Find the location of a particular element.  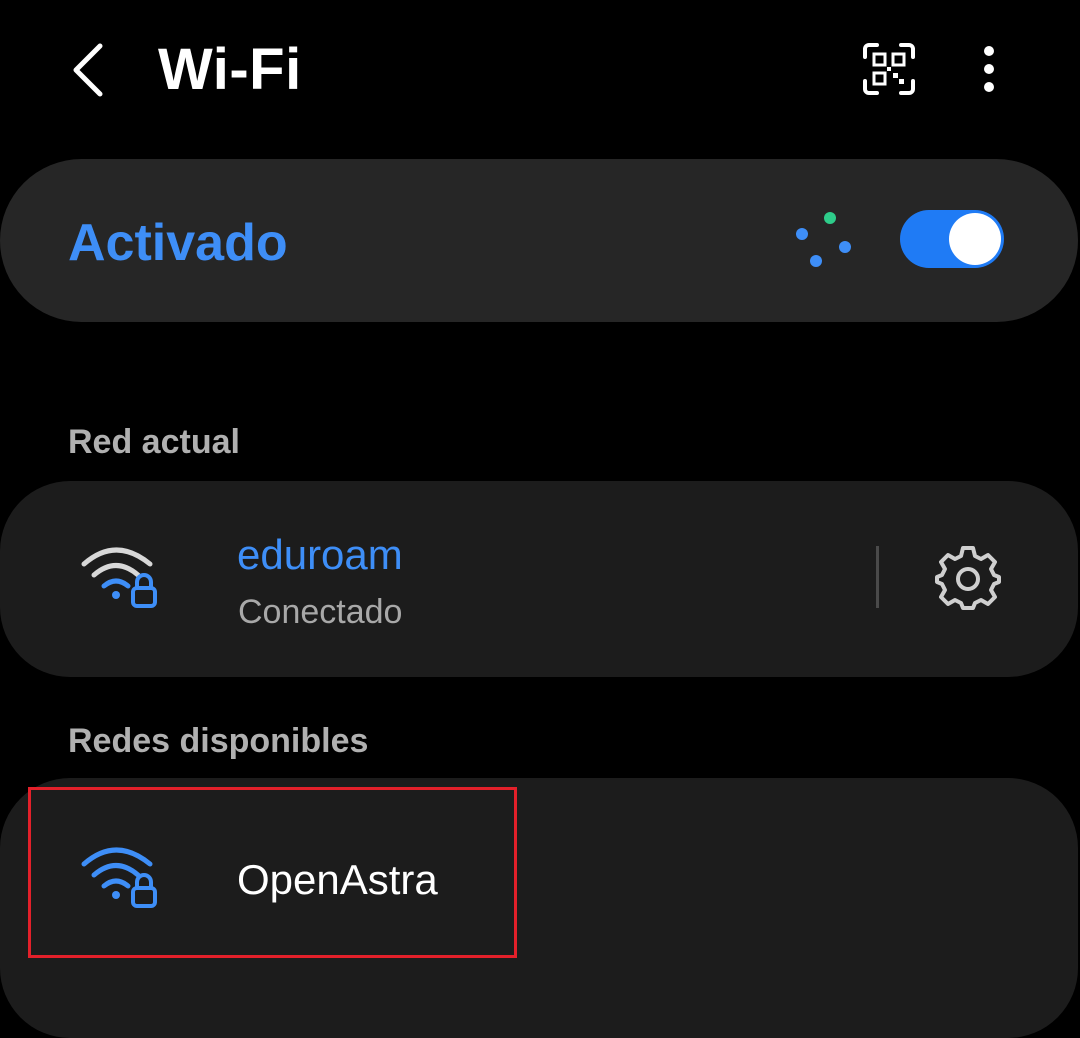

more-vert-icon is located at coordinates (989, 69).